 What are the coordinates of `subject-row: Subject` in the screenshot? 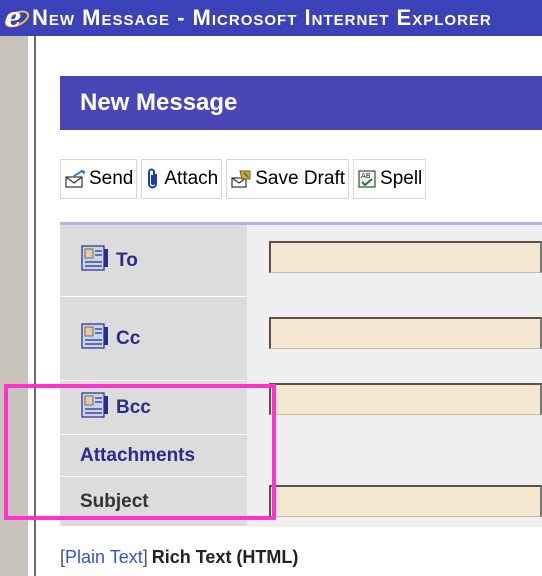 It's located at (301, 502).